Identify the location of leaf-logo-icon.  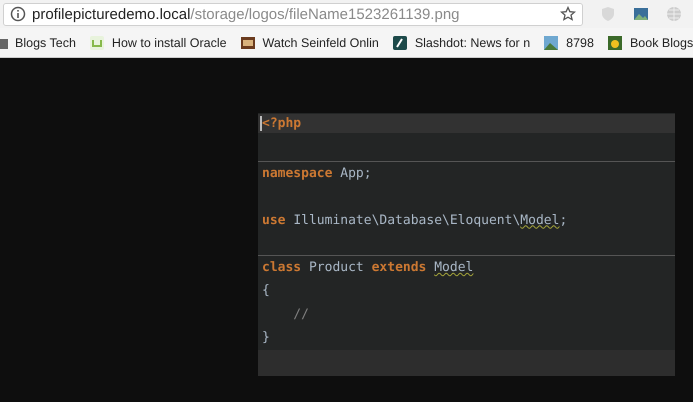
(96, 42).